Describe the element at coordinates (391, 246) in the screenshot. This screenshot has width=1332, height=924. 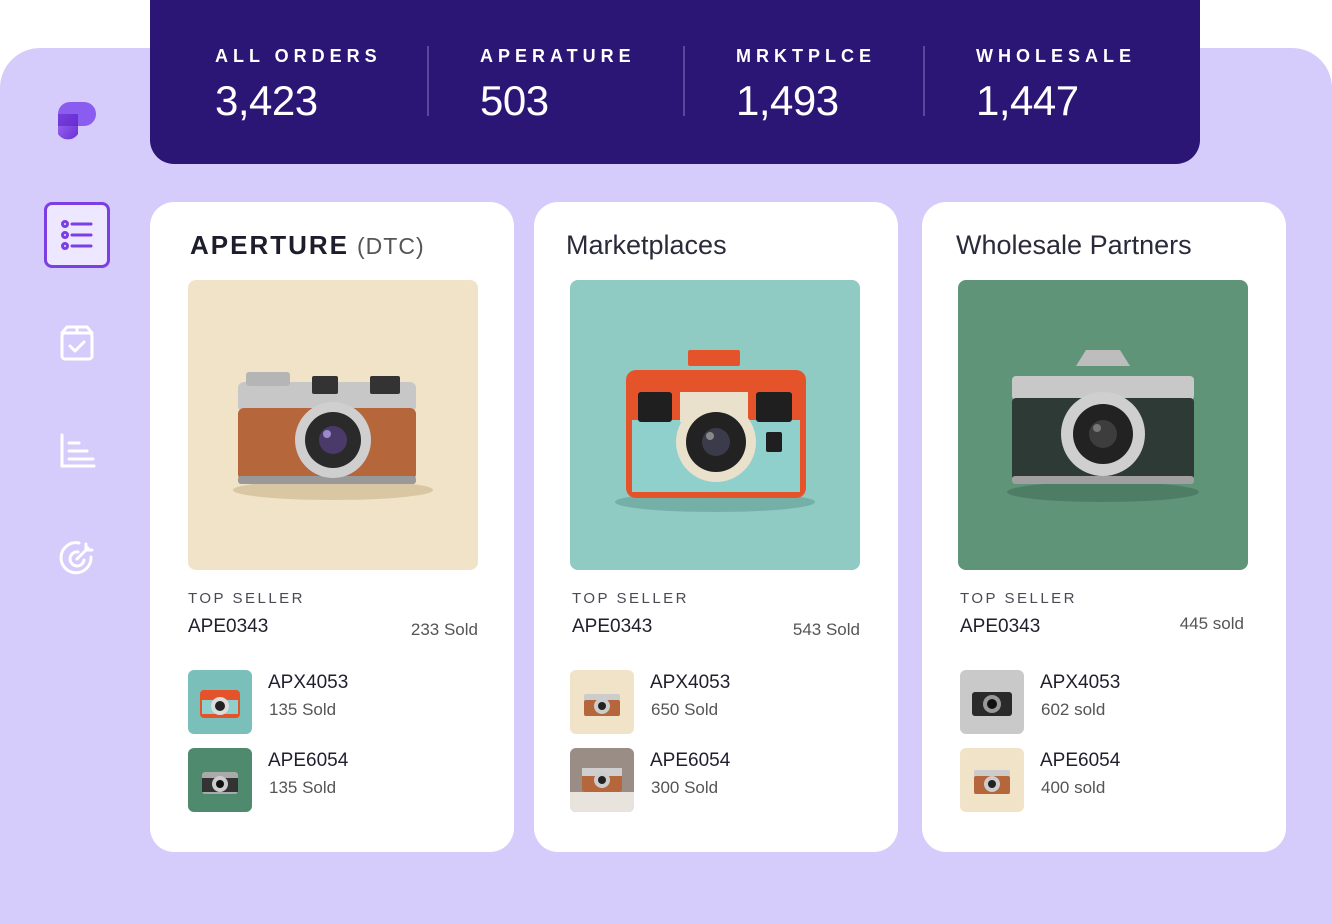
I see `card-subtitle: (DTC)` at that location.